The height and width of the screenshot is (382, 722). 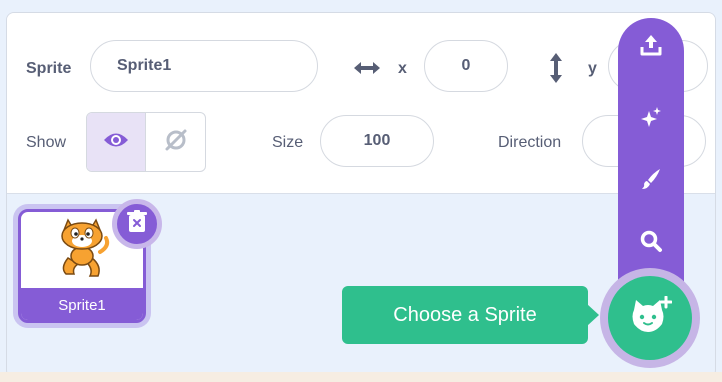 What do you see at coordinates (204, 66) in the screenshot?
I see `sprite-name-input: Sprite1` at bounding box center [204, 66].